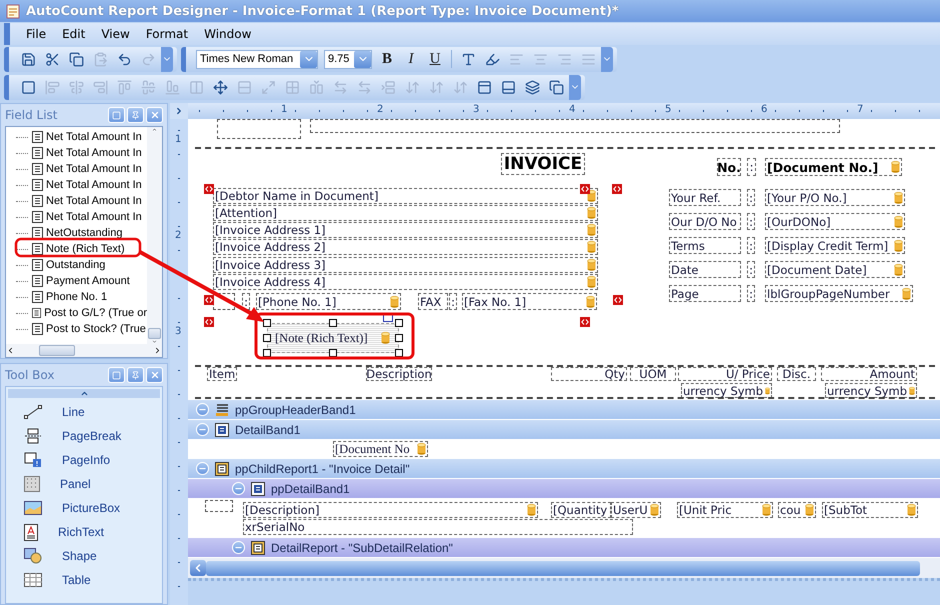 This screenshot has width=940, height=605. I want to click on field-item: Note (Rich Text), so click(85, 249).